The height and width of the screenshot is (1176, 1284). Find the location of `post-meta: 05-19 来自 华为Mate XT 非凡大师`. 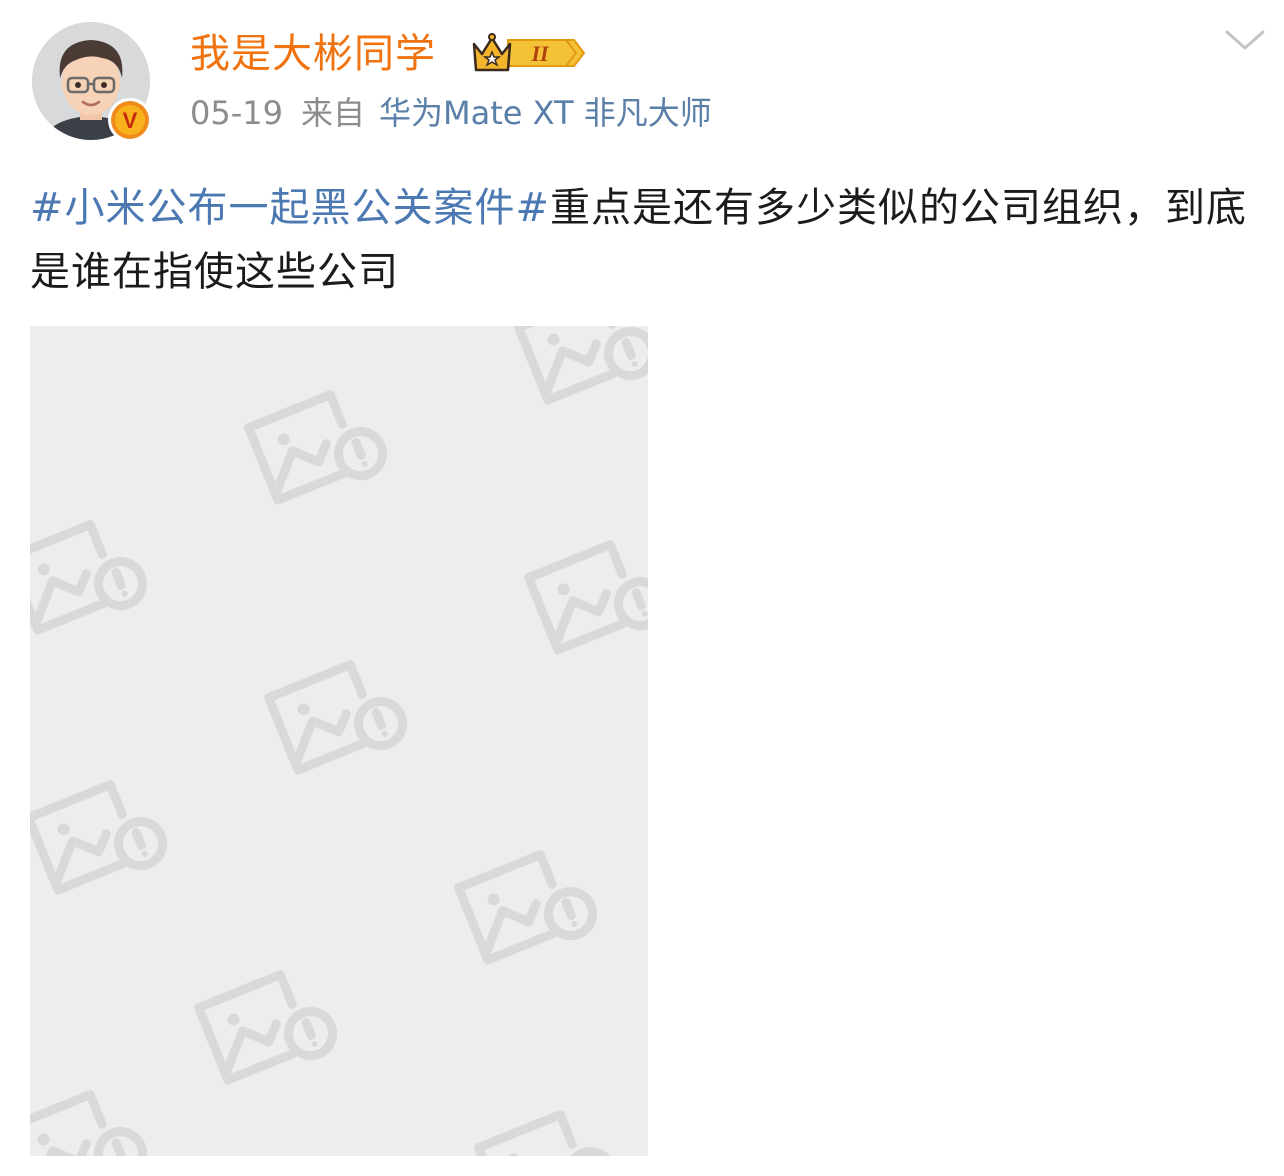

post-meta: 05-19 来自 华为Mate XT 非凡大师 is located at coordinates (451, 113).